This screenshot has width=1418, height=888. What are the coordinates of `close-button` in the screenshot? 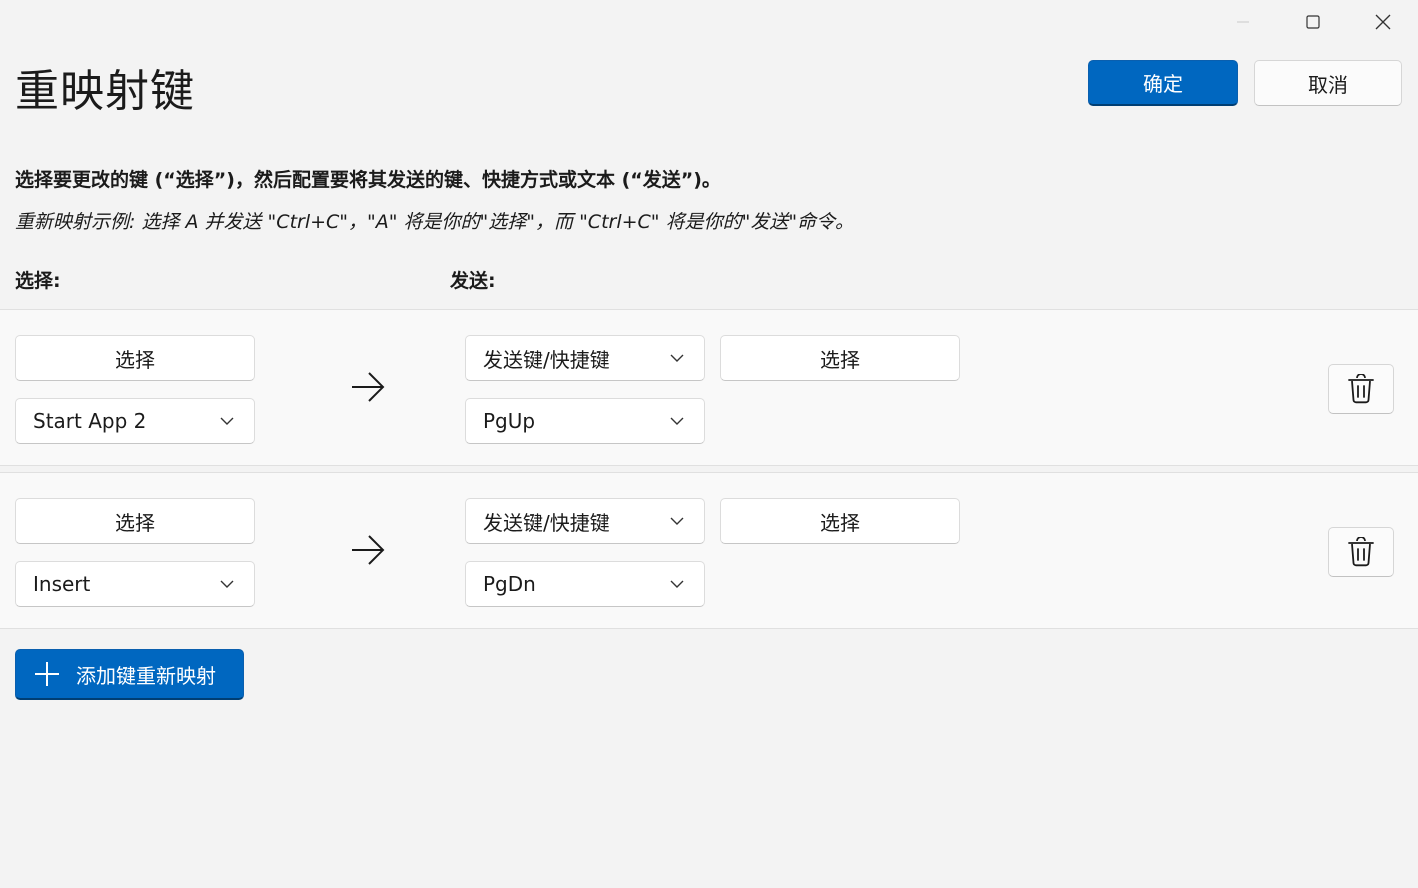 It's located at (1383, 22).